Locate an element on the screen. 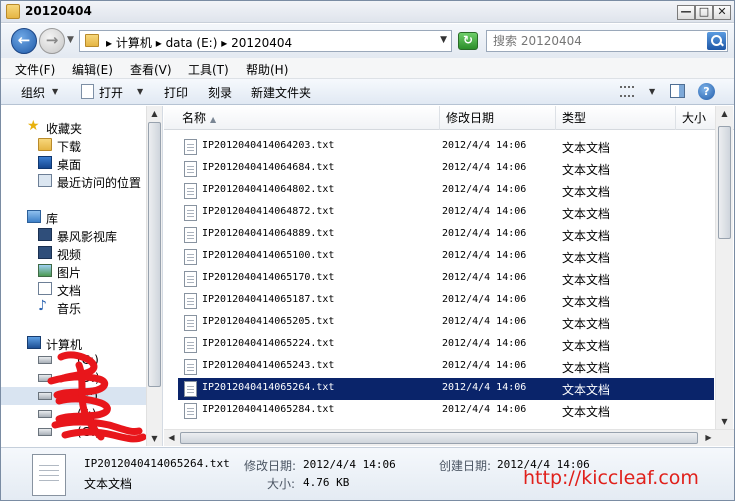  recent-pages-dropdown: ▼ is located at coordinates (70, 40).